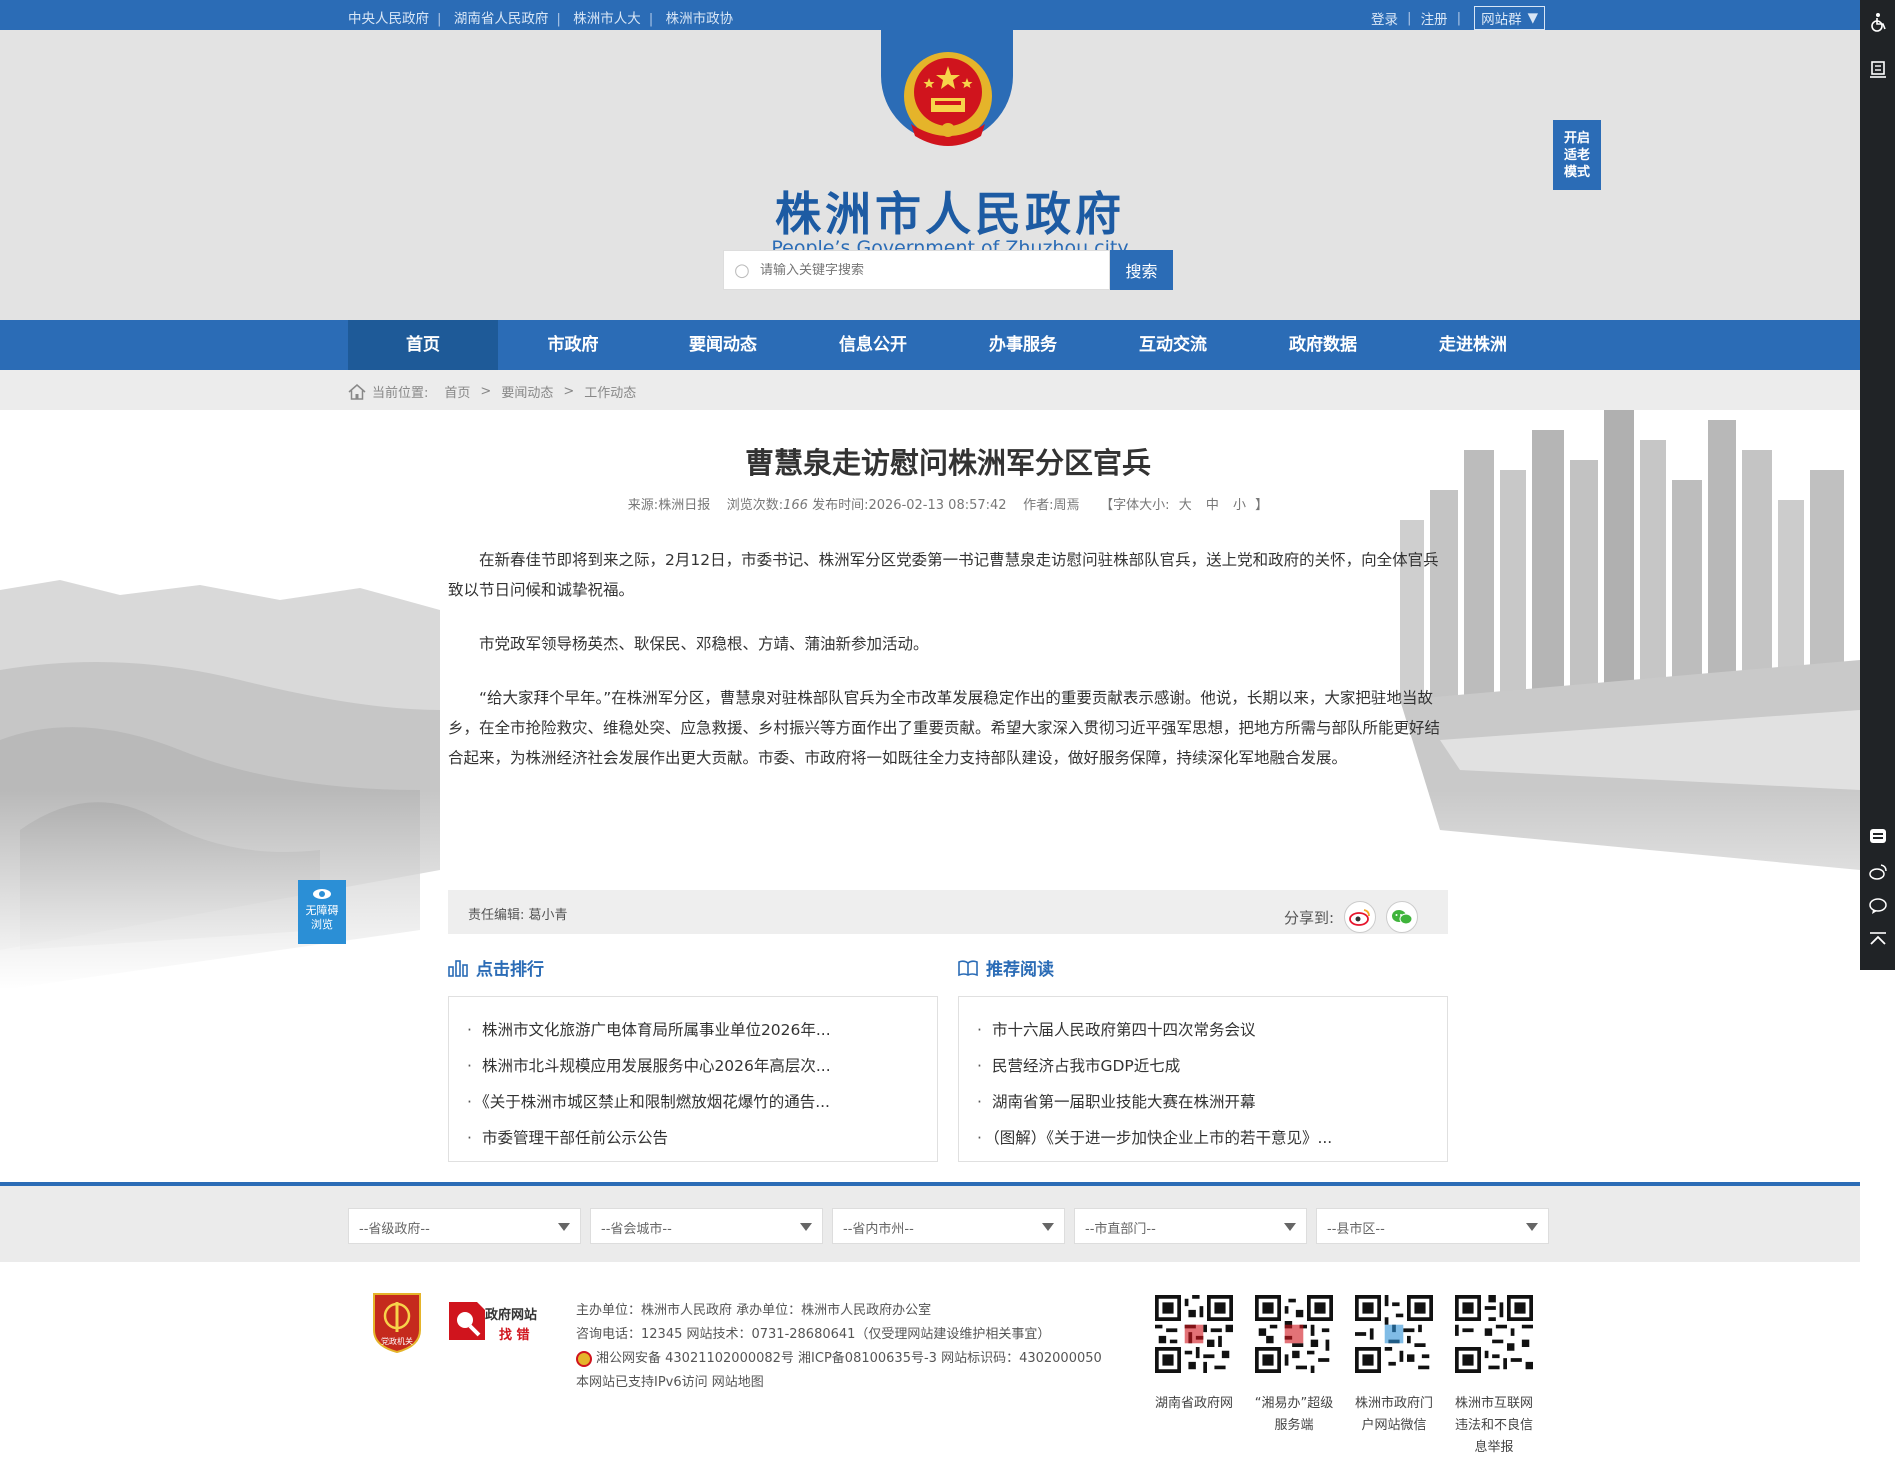 This screenshot has height=1480, width=1895. What do you see at coordinates (1878, 836) in the screenshot?
I see `app-icon` at bounding box center [1878, 836].